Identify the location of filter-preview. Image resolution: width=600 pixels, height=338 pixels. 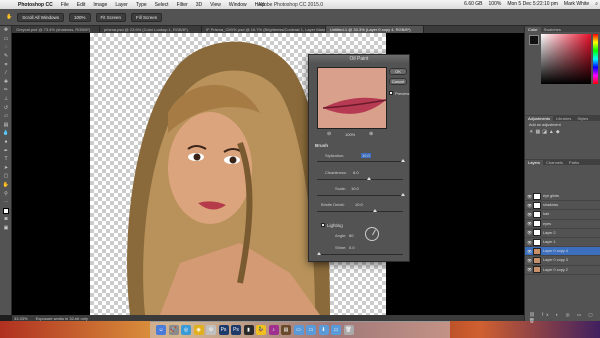
(352, 98).